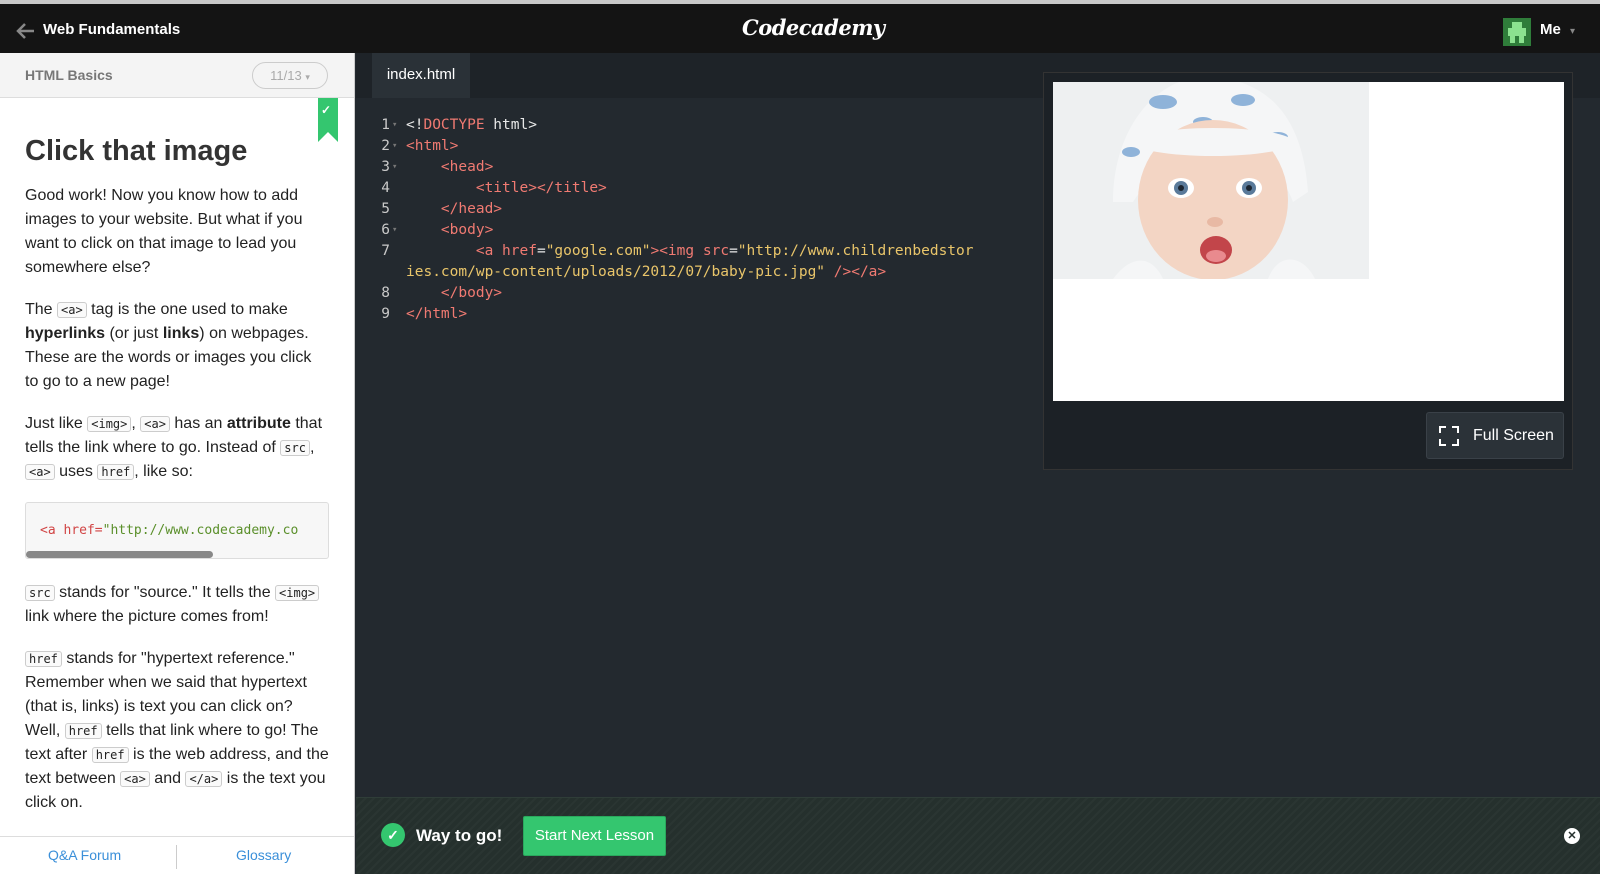 This screenshot has height=874, width=1600. Describe the element at coordinates (263, 855) in the screenshot. I see `glossary-link: Glossary` at that location.